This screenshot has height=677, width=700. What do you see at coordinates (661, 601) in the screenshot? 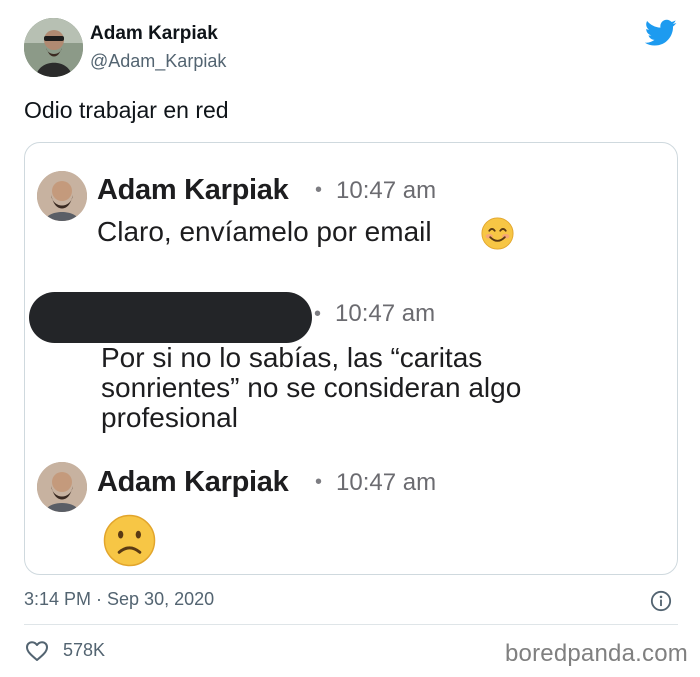
I see `info-icon` at bounding box center [661, 601].